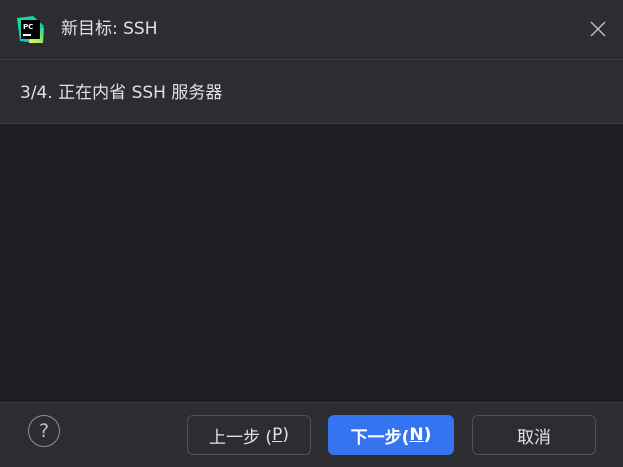  Describe the element at coordinates (380, 437) in the screenshot. I see `next-button-label-prefix: 下一步(` at that location.